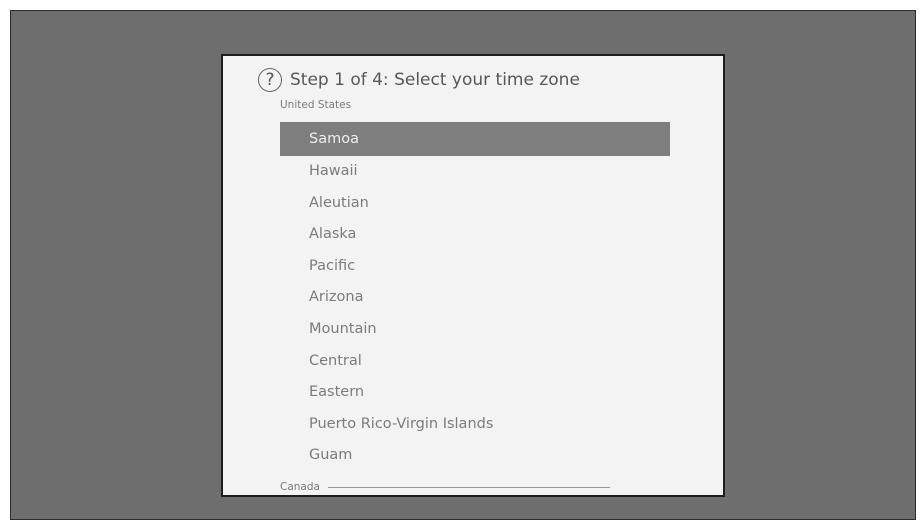 Image resolution: width=920 pixels, height=523 pixels. I want to click on page-title: Step 1 of 4: Select your time zone, so click(435, 80).